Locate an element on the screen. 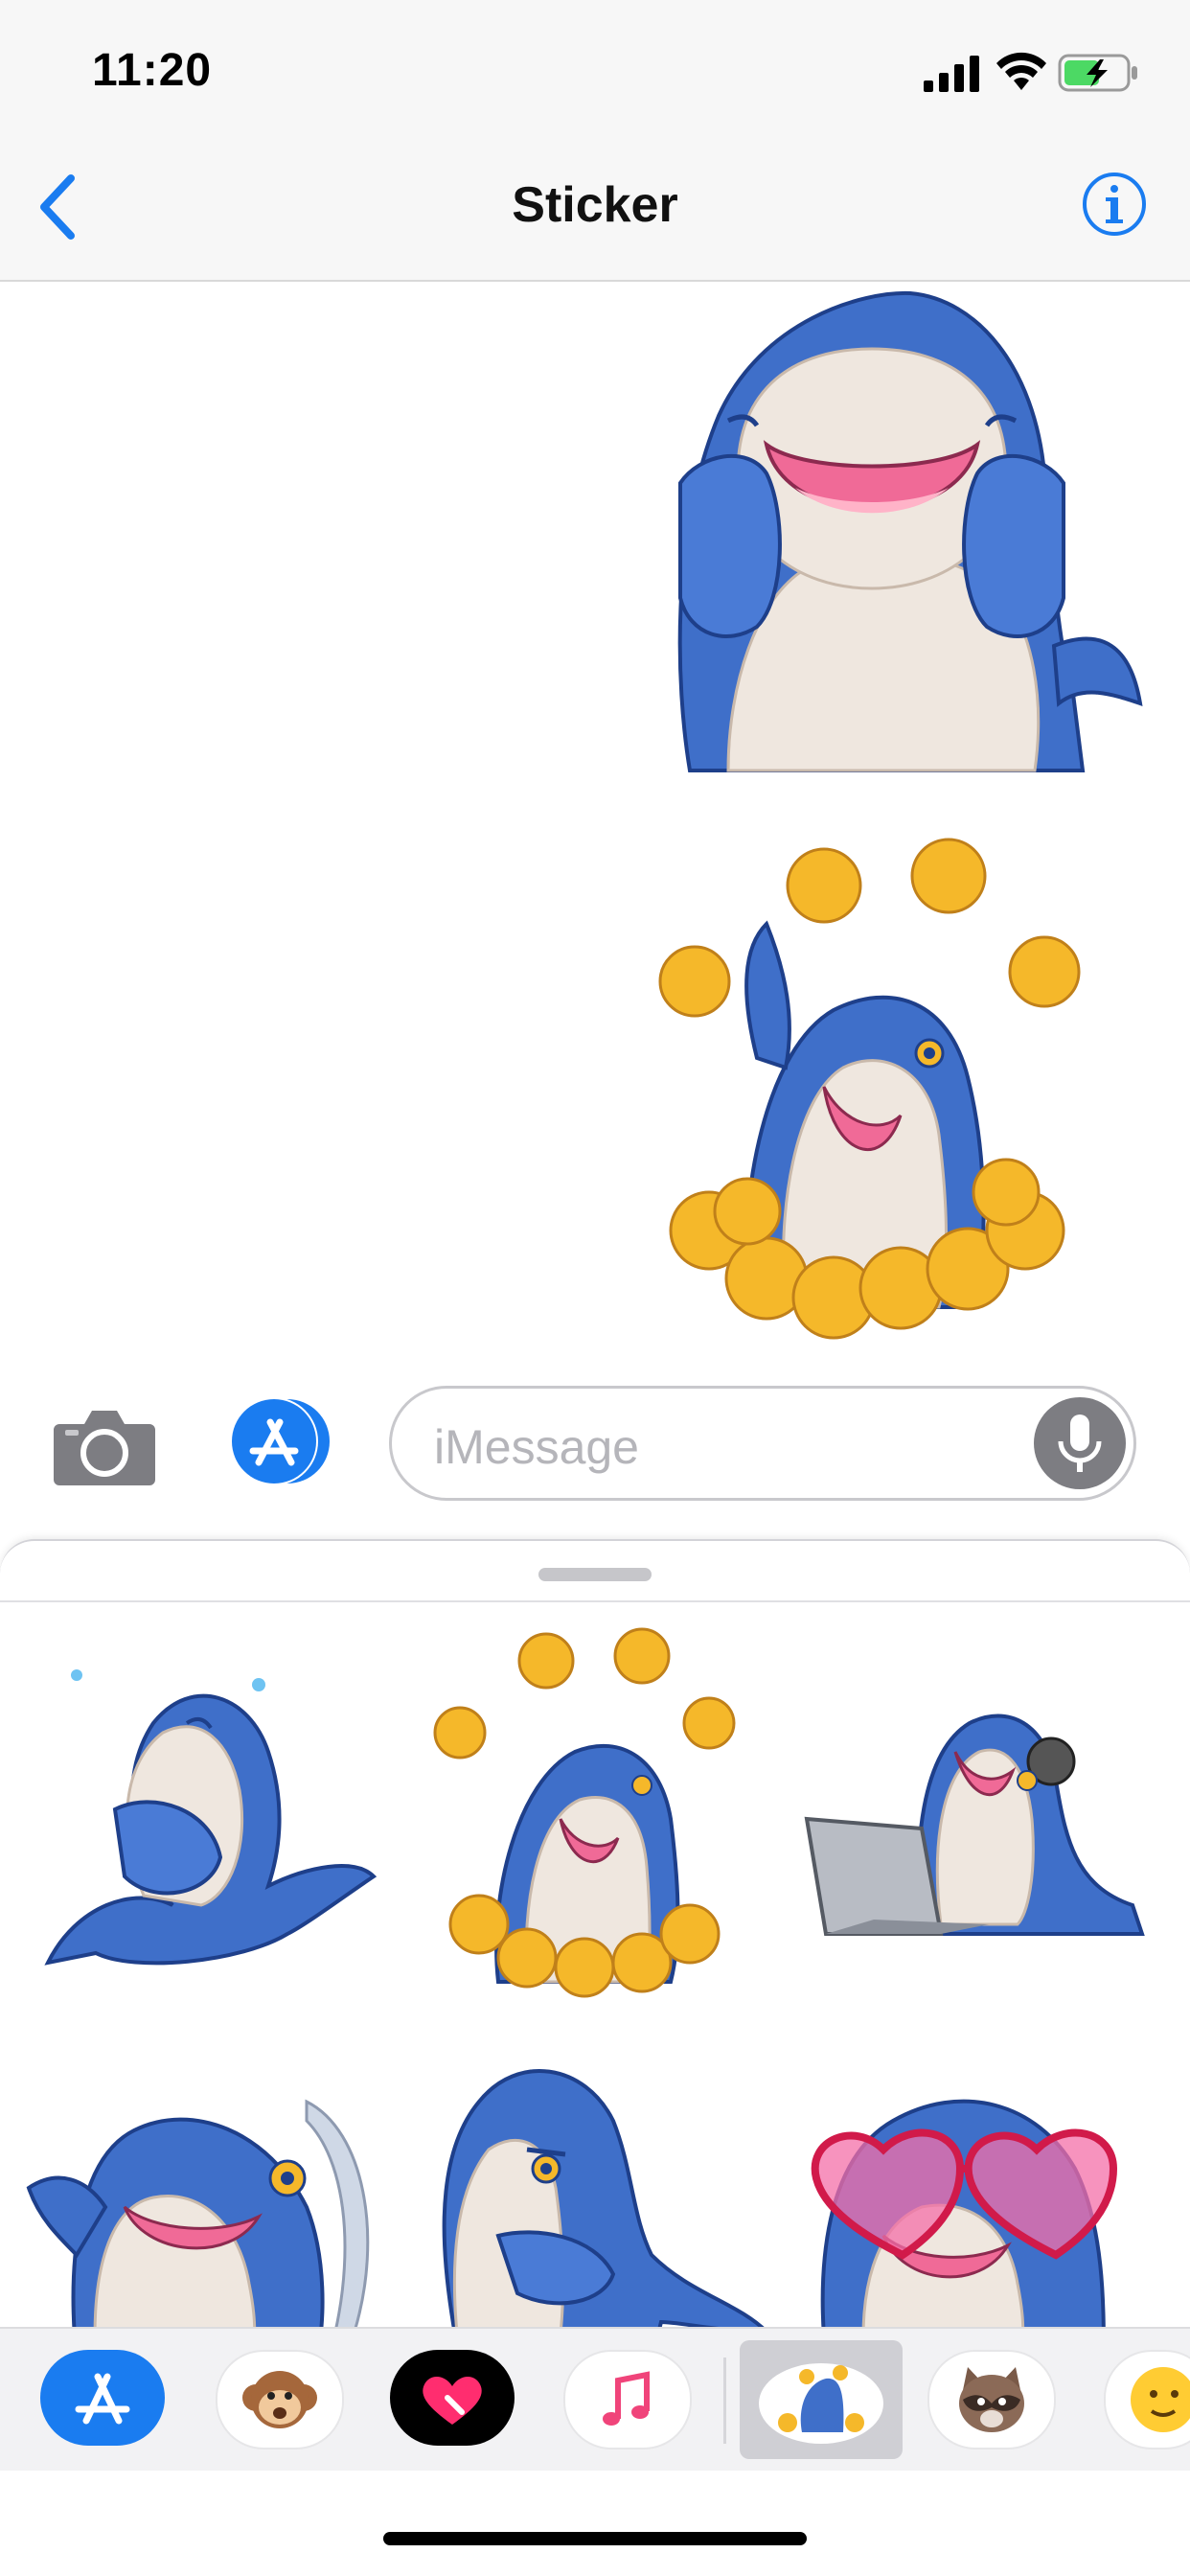 This screenshot has height=2576, width=1190. sticker-shark-crying-hug is located at coordinates (210, 1809).